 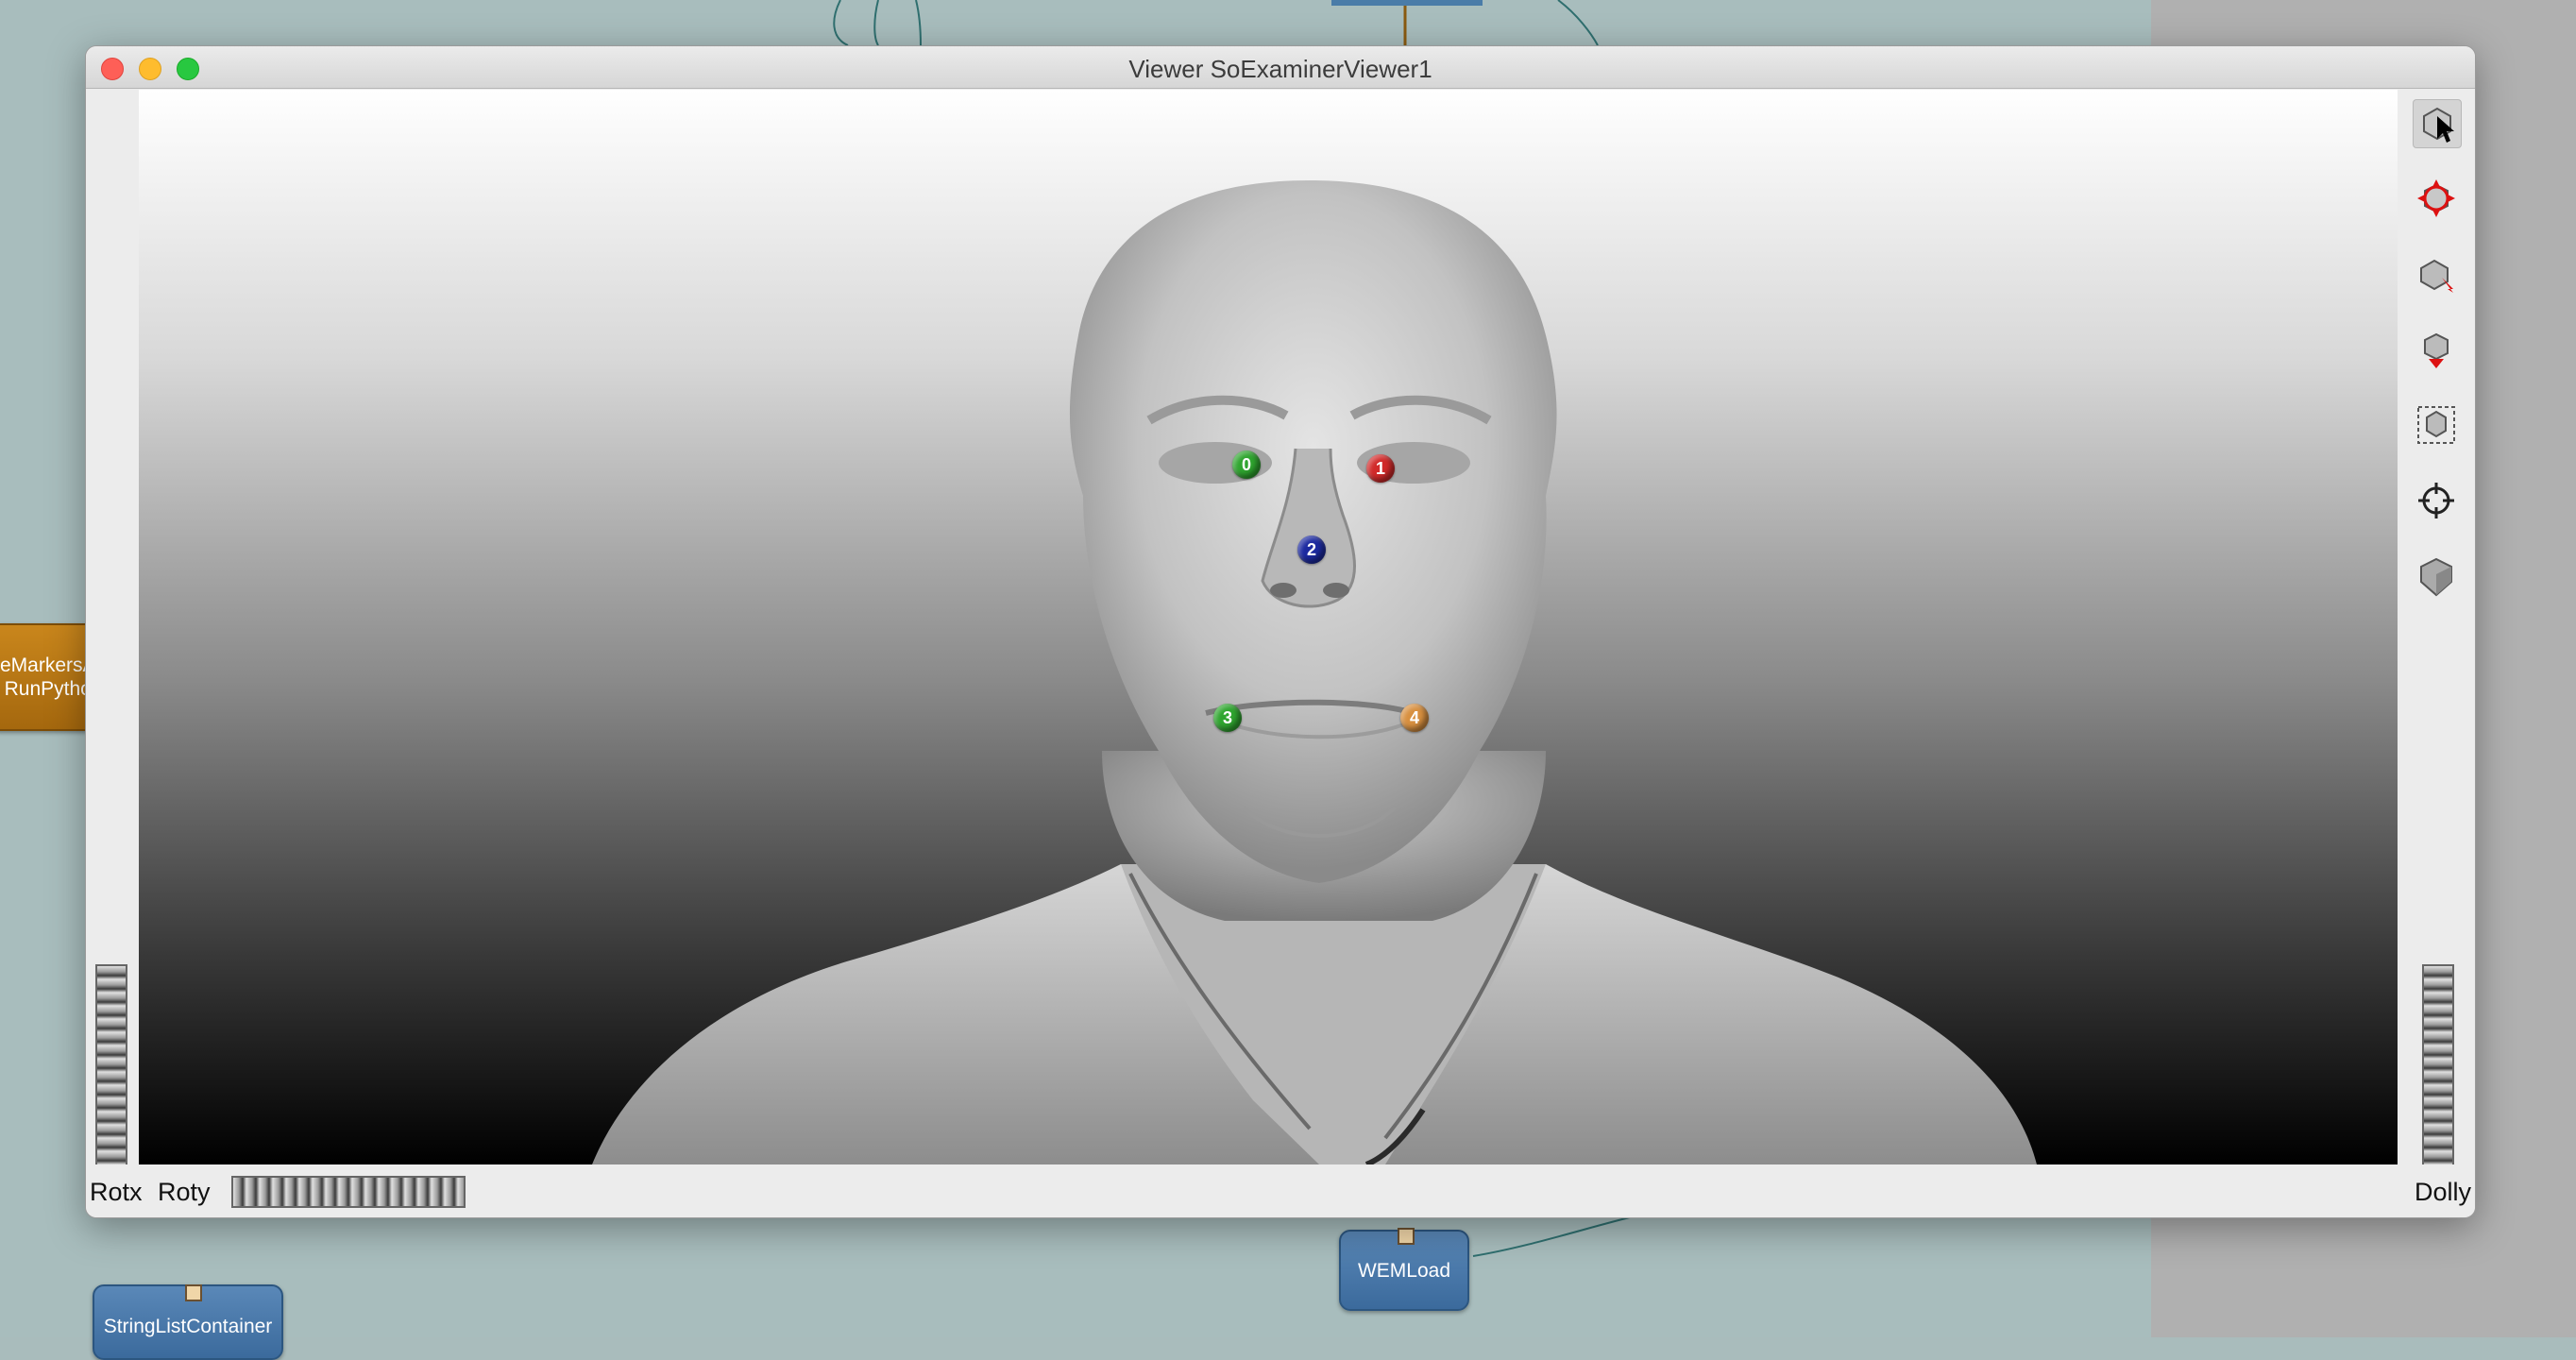 I want to click on pick-mode-button, so click(x=2437, y=124).